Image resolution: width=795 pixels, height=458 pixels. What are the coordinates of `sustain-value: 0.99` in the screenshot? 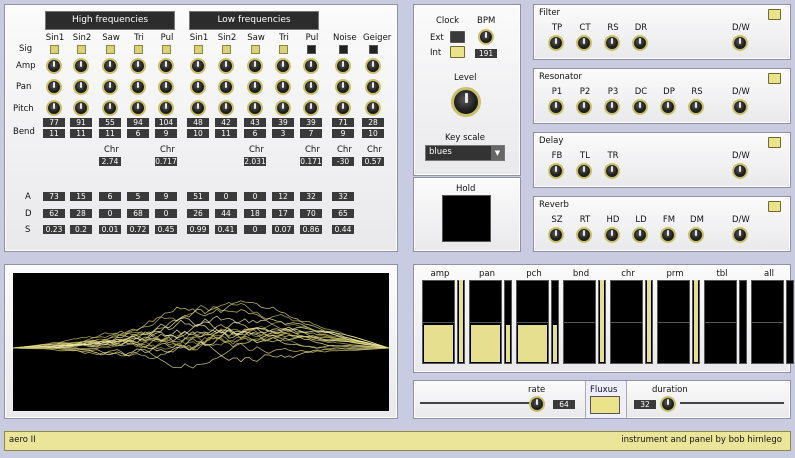 It's located at (198, 229).